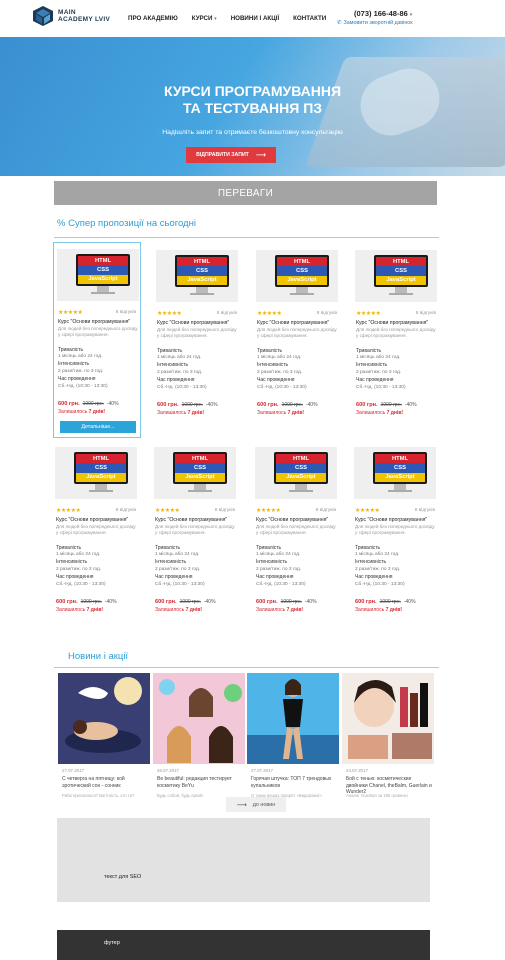  Describe the element at coordinates (245, 193) in the screenshot. I see `advantages-bar: ПЕРЕВАГИ` at that location.